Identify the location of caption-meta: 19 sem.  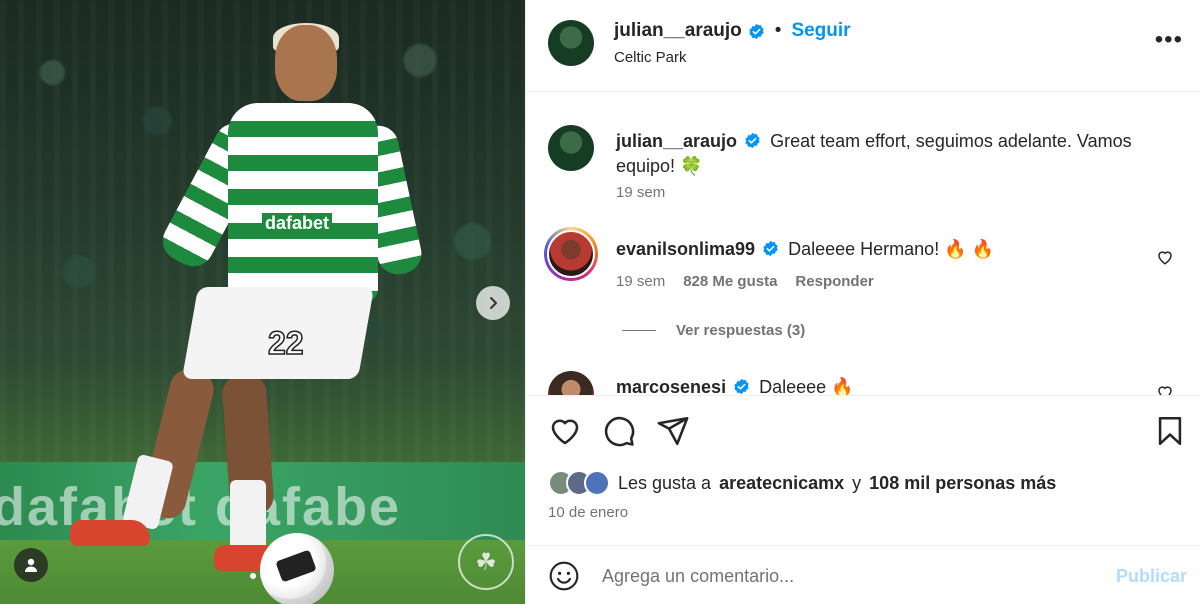
(640, 192).